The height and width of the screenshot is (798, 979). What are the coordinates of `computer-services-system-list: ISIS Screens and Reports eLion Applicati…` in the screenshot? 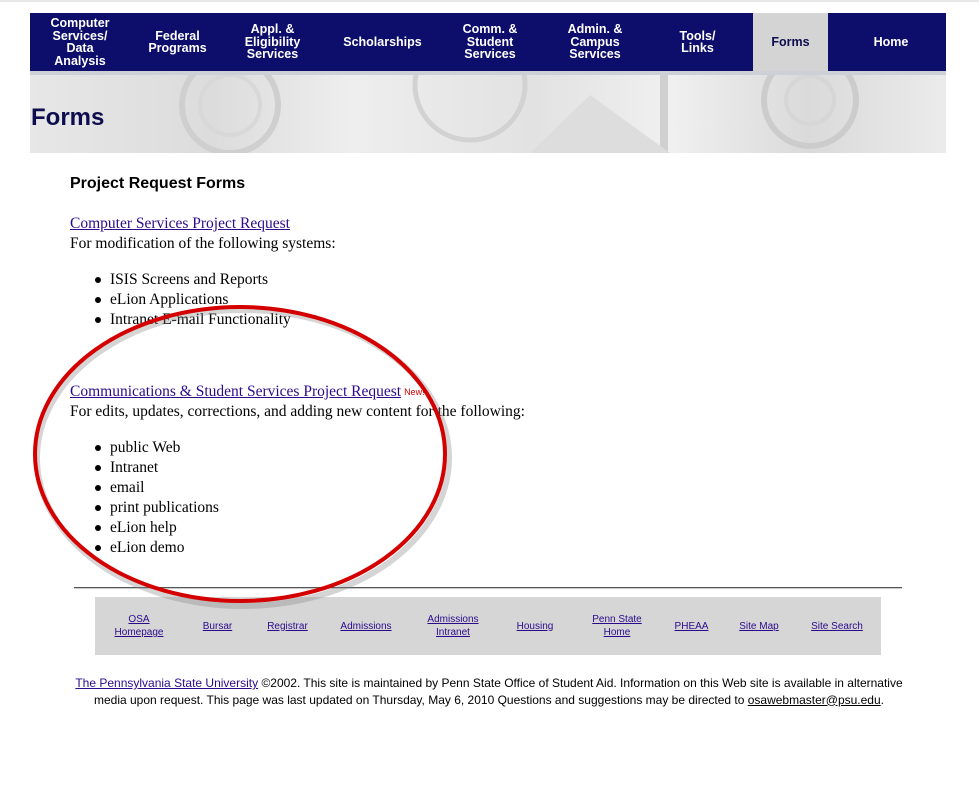 It's located at (193, 300).